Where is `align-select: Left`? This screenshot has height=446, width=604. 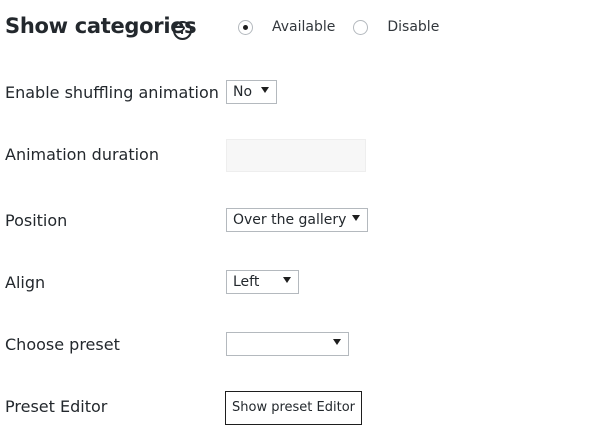 align-select: Left is located at coordinates (262, 282).